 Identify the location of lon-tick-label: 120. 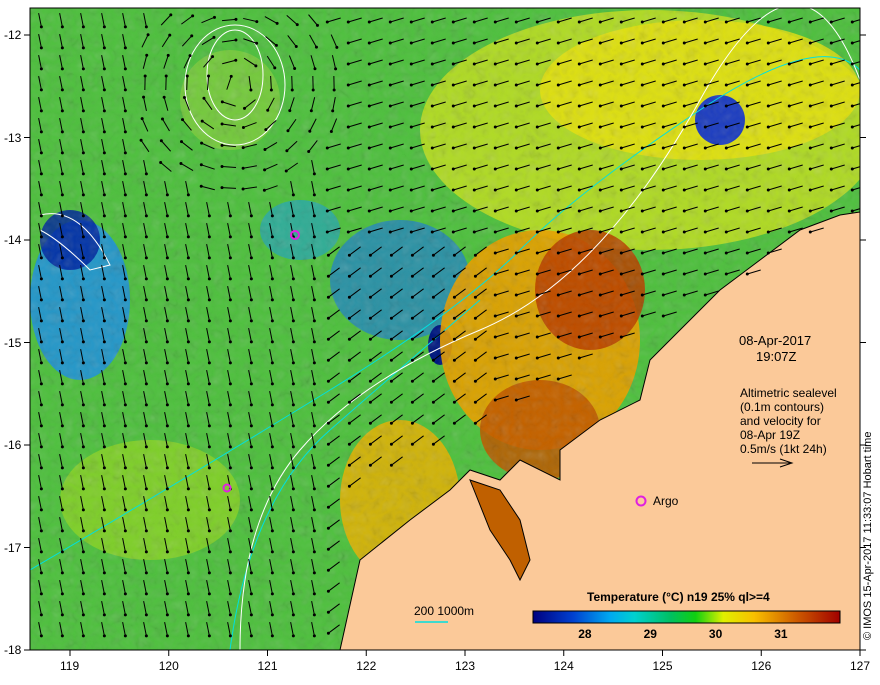
(169, 666).